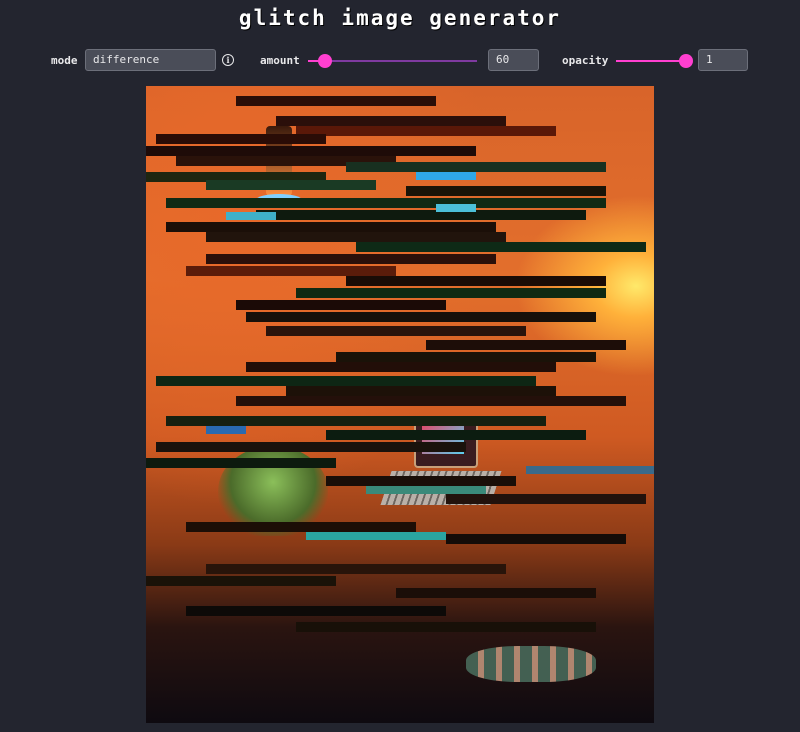 This screenshot has width=800, height=732. What do you see at coordinates (585, 60) in the screenshot?
I see `opacity-label: opacity` at bounding box center [585, 60].